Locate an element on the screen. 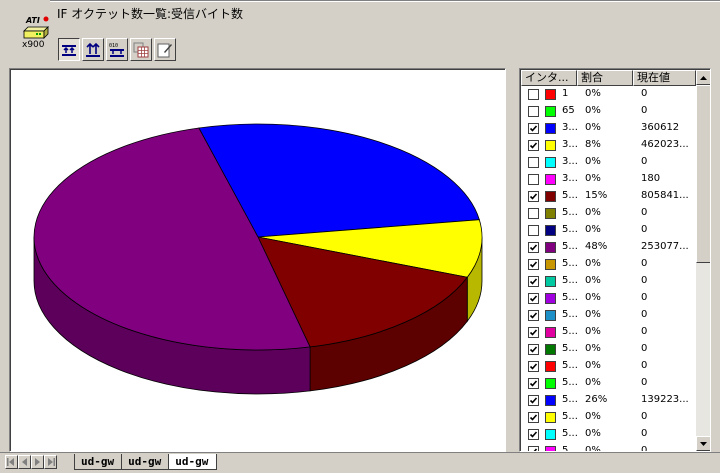  send-receive-button is located at coordinates (93, 49).